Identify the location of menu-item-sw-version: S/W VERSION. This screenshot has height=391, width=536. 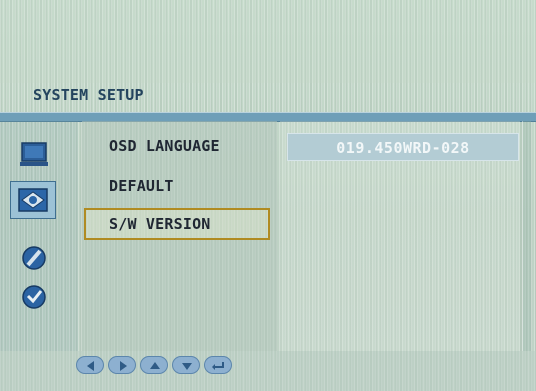
(179, 224).